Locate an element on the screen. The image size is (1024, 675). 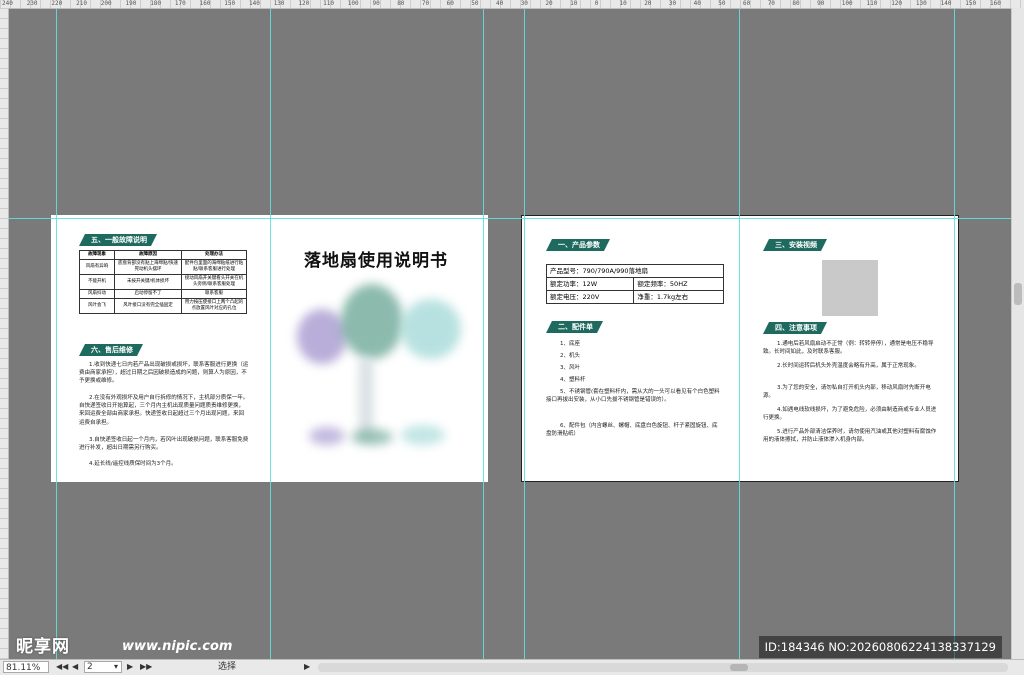
sec6-paragraph: 4.延长线/遥控线质保时间为3个月。 is located at coordinates (133, 464).